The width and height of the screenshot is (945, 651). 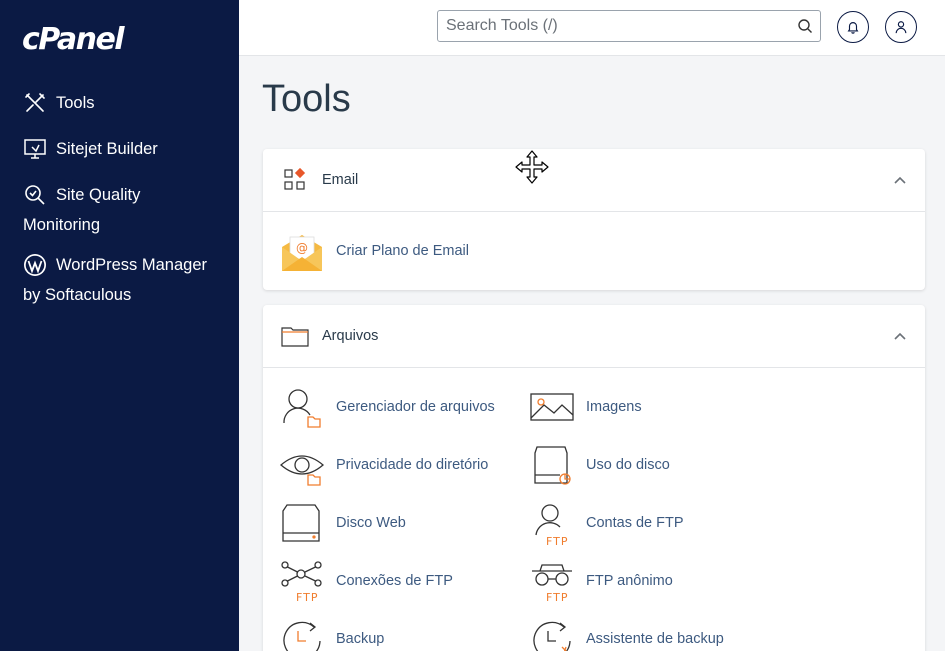 I want to click on tool-label: Disco Web, so click(x=371, y=523).